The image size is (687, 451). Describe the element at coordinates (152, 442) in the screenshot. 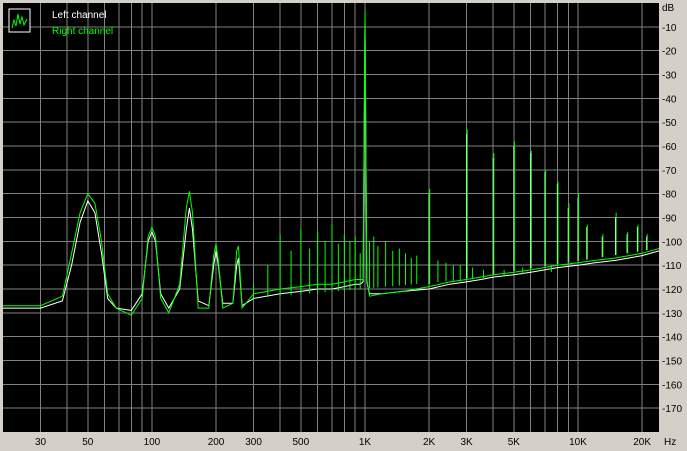

I see `x-tick-label: 100` at that location.